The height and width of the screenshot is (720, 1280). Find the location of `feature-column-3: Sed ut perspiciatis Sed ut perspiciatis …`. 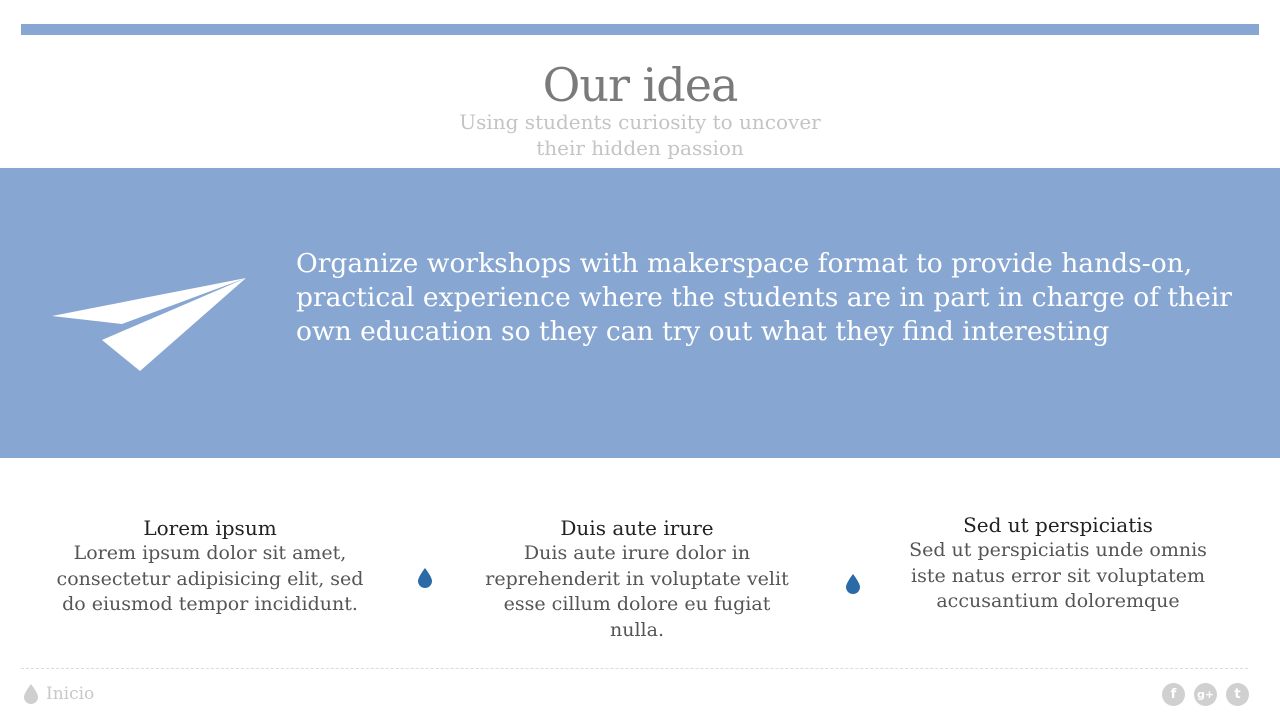

feature-column-3: Sed ut perspiciatis Sed ut perspiciatis … is located at coordinates (1058, 563).